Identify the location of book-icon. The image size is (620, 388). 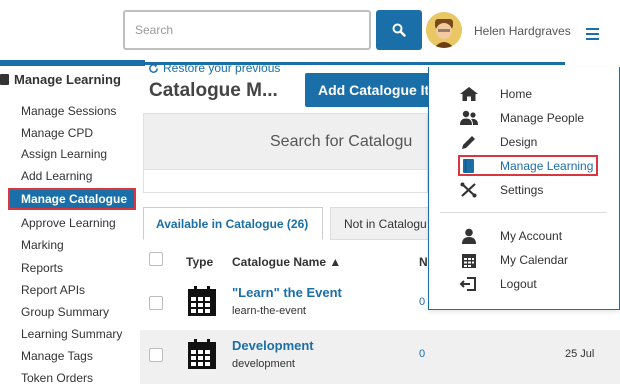
(4, 79).